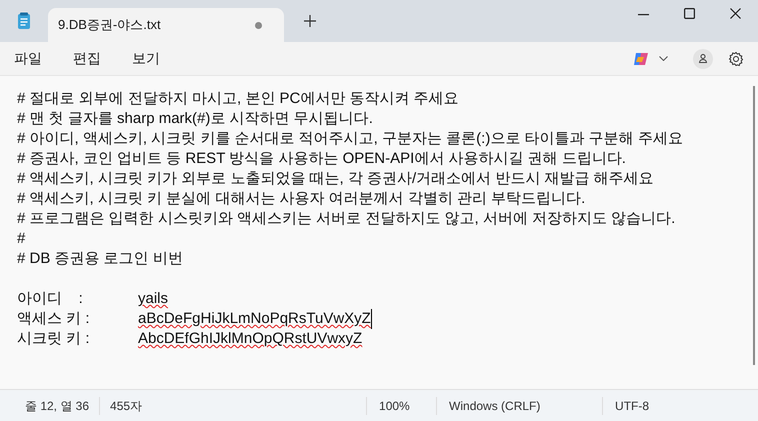 This screenshot has height=421, width=758. What do you see at coordinates (100, 259) in the screenshot?
I see `text-line: # DB 증권용 로그인 비번` at bounding box center [100, 259].